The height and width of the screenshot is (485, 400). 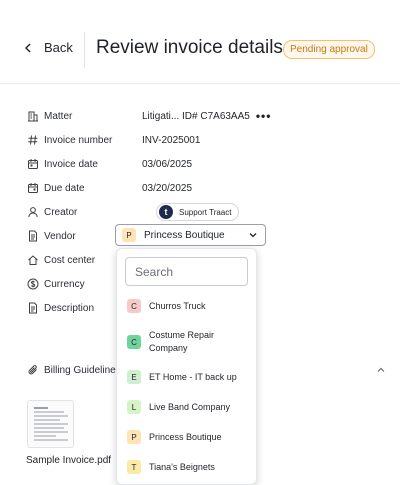 I want to click on paperclip-icon, so click(x=33, y=370).